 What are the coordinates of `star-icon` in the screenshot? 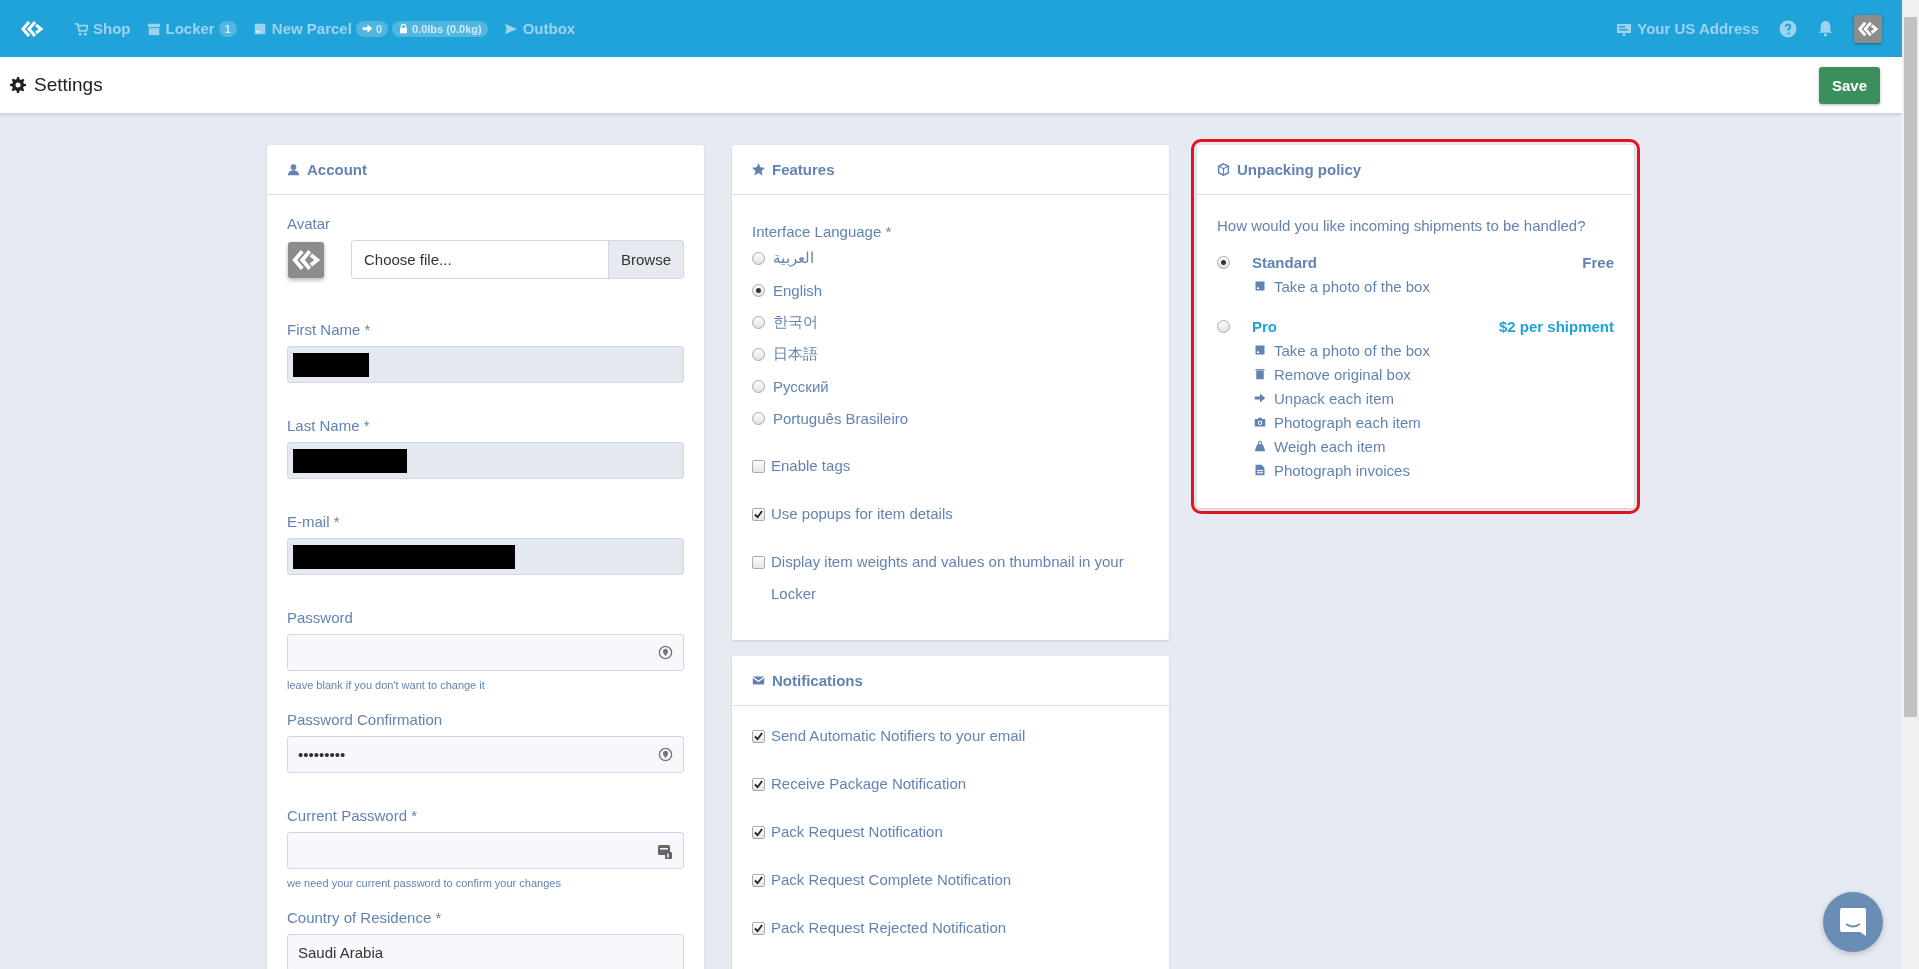 It's located at (758, 169).